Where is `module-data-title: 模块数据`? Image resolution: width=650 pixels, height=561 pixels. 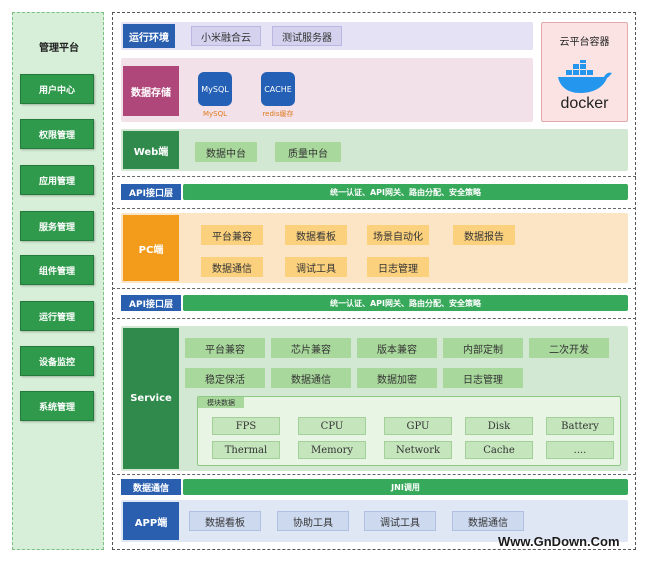
module-data-title: 模块数据 is located at coordinates (221, 402).